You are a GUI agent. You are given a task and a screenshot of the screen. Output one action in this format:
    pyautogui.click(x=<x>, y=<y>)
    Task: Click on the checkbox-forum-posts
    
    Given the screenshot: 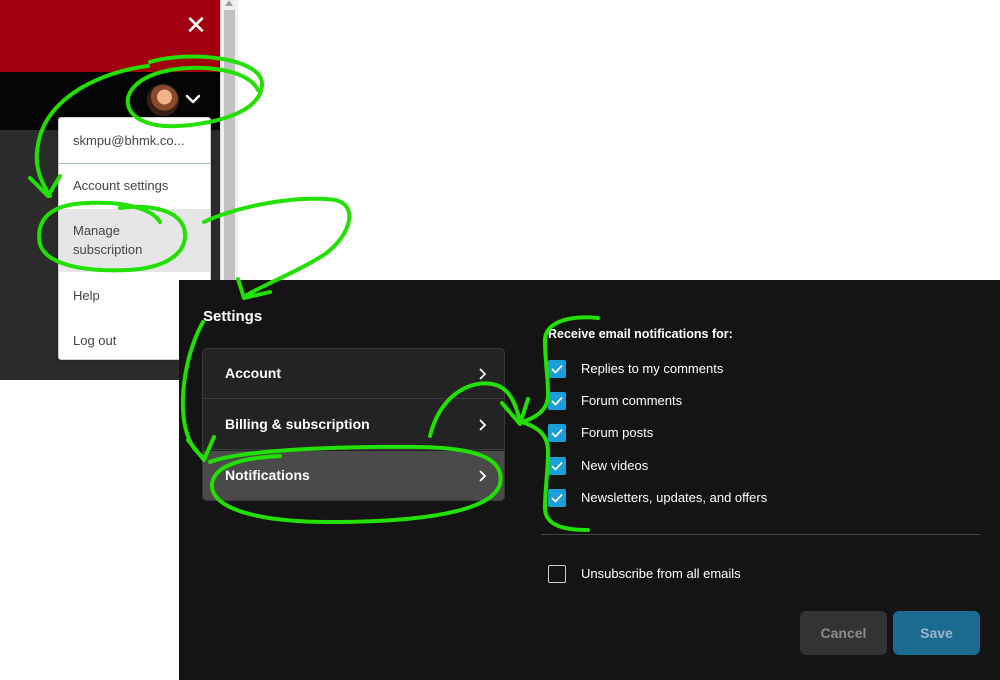 What is the action you would take?
    pyautogui.click(x=557, y=433)
    